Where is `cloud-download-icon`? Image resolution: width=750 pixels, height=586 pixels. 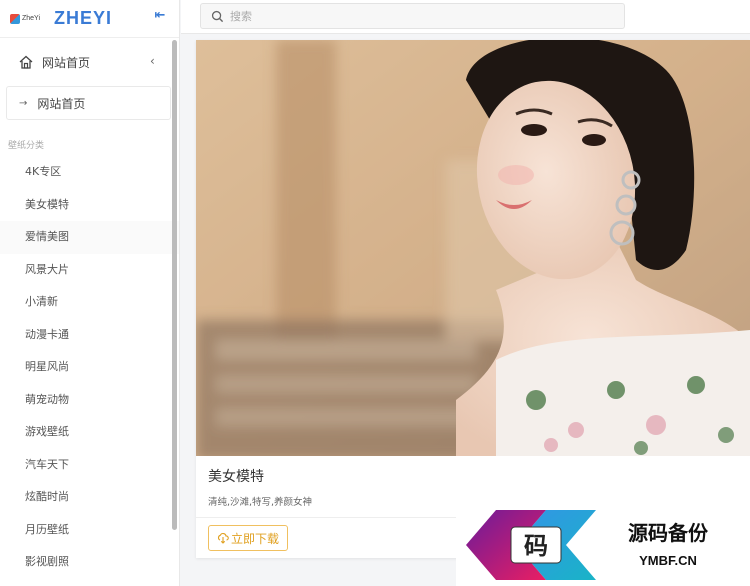
cloud-download-icon is located at coordinates (223, 538).